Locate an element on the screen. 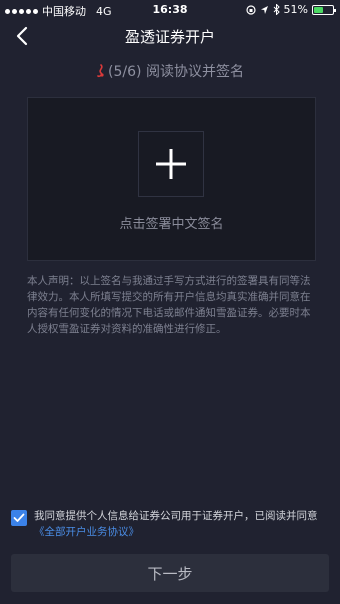 The image size is (340, 604). status-bar: 中国移动 4G 16:38 51% is located at coordinates (170, 10).